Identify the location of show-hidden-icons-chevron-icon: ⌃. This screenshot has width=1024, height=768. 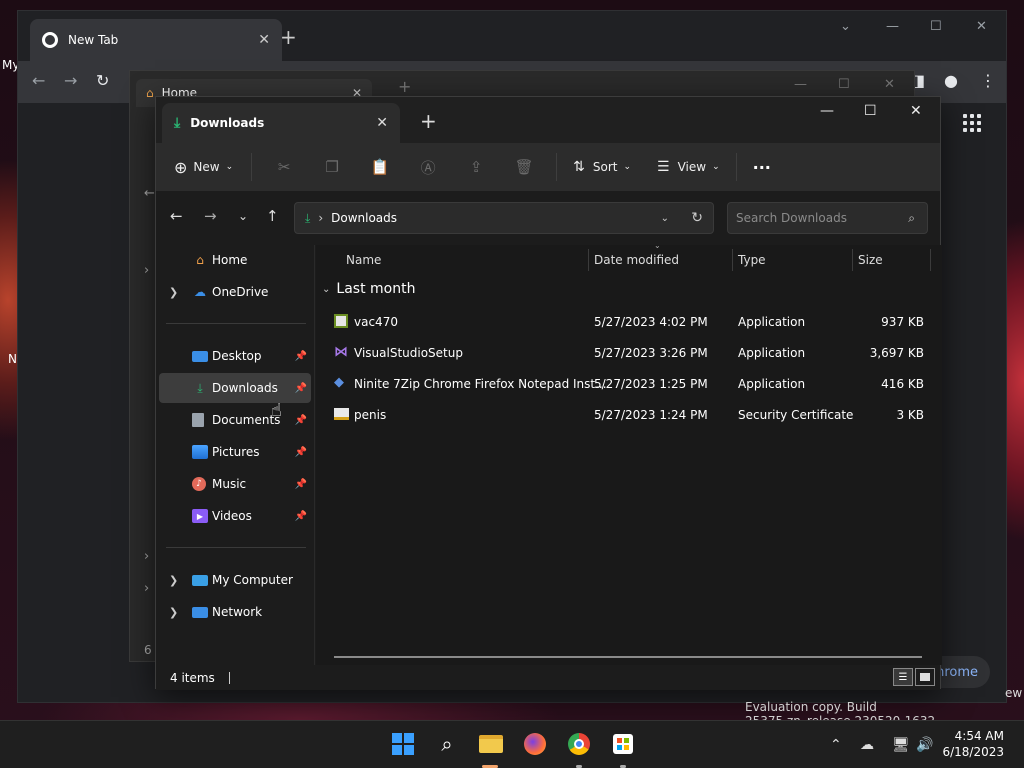
(836, 745).